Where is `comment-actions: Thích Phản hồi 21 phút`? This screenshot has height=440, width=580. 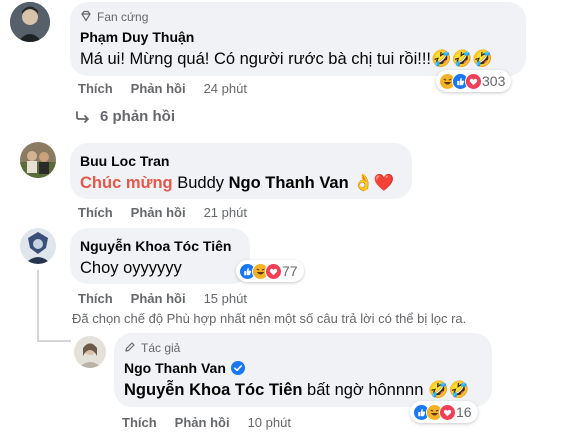 comment-actions: Thích Phản hồi 21 phút is located at coordinates (162, 212).